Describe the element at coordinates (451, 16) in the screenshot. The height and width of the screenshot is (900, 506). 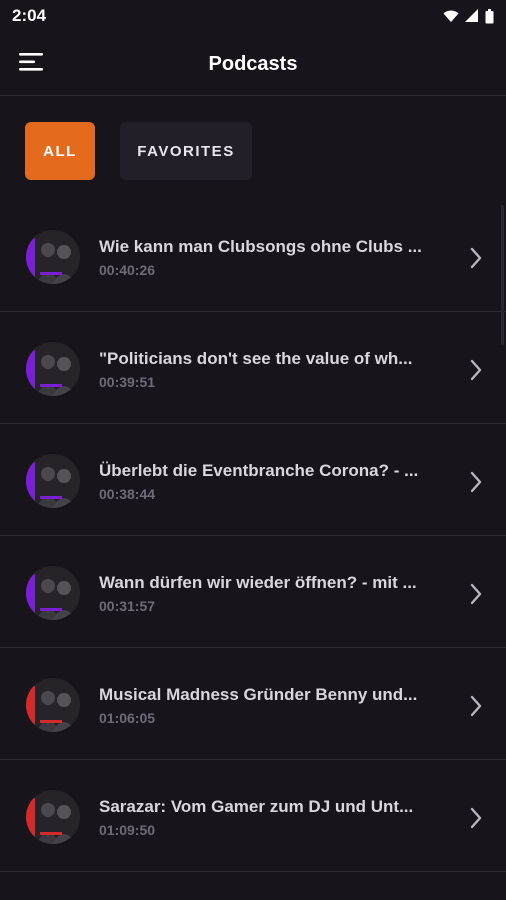
I see `wifi-icon` at that location.